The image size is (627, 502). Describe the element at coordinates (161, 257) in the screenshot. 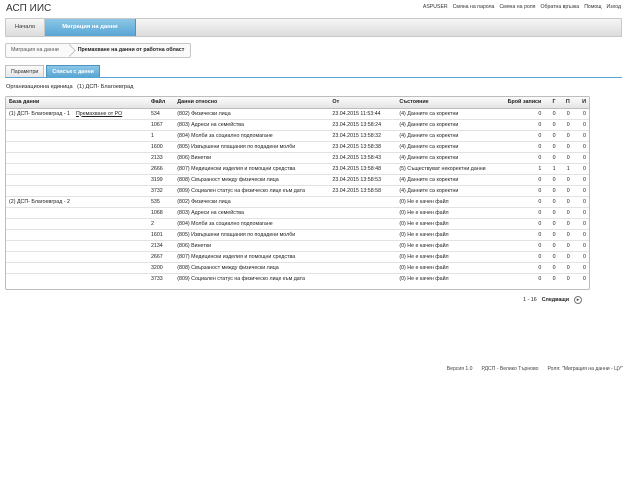

I see `file-cell: 2667` at that location.